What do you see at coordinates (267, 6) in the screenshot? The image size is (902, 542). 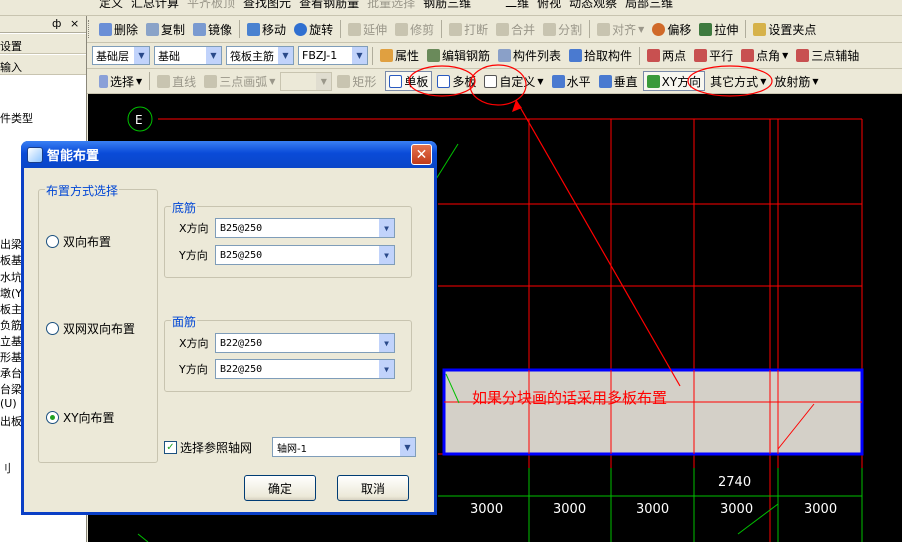 I see `find-element-button: 查找图元` at bounding box center [267, 6].